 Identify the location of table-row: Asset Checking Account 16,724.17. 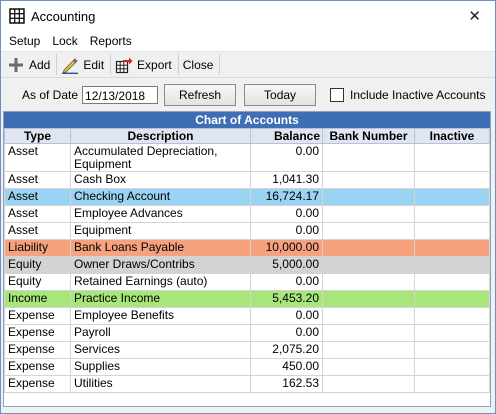
(247, 197).